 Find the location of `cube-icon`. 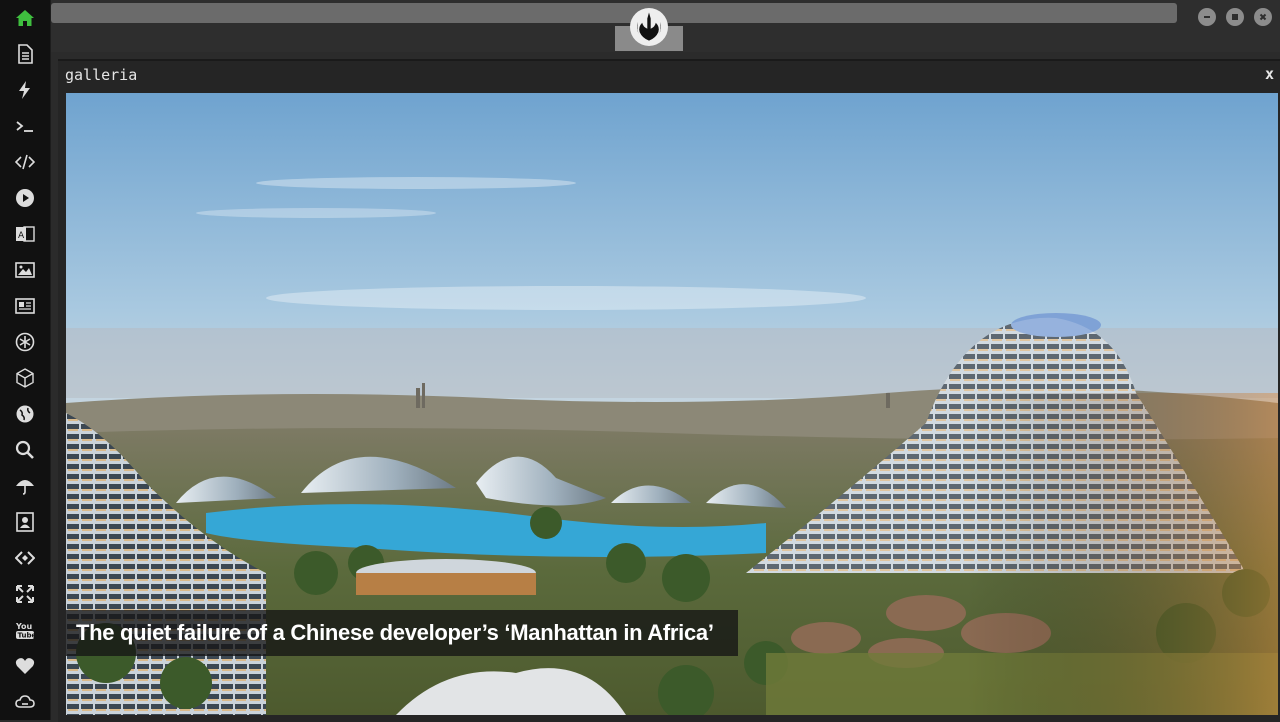

cube-icon is located at coordinates (25, 378).